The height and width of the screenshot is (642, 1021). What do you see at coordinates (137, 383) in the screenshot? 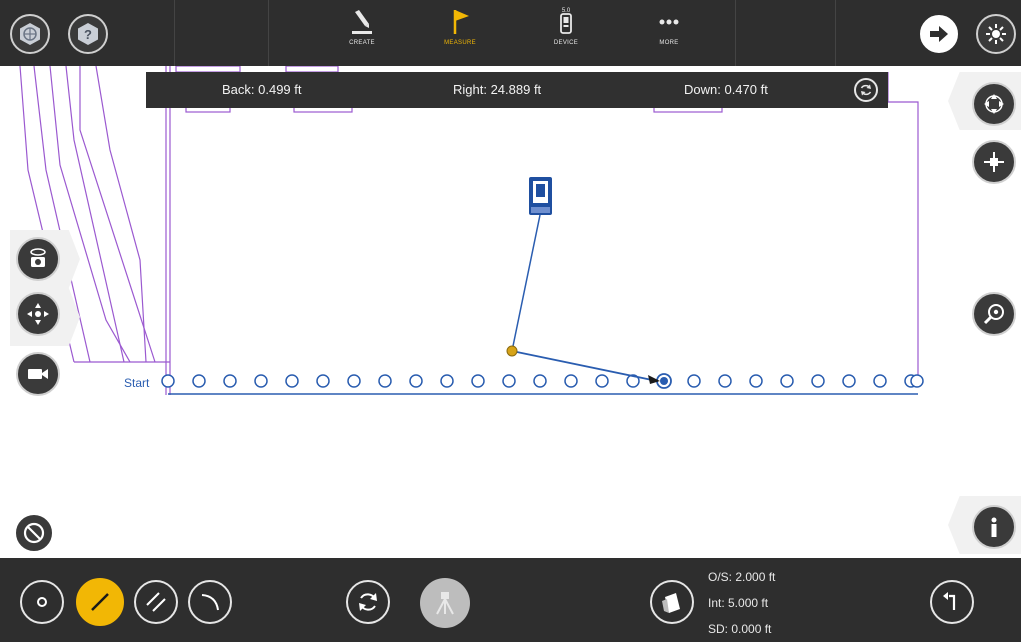
I see `start-label: Start` at bounding box center [137, 383].